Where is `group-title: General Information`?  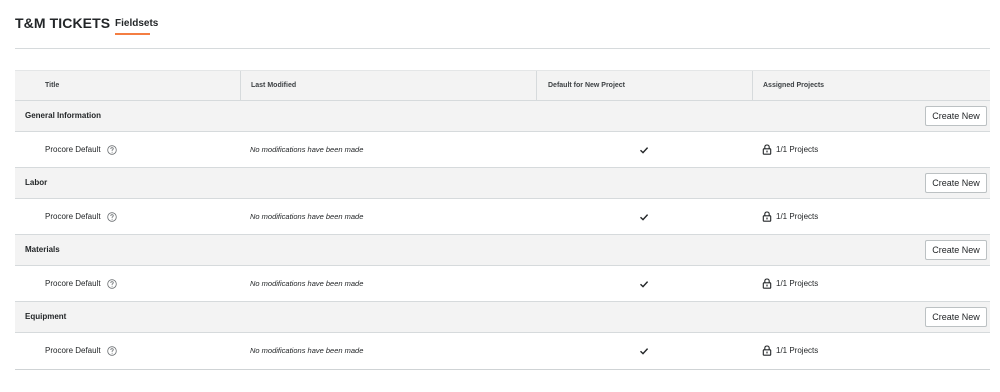
group-title: General Information is located at coordinates (63, 115).